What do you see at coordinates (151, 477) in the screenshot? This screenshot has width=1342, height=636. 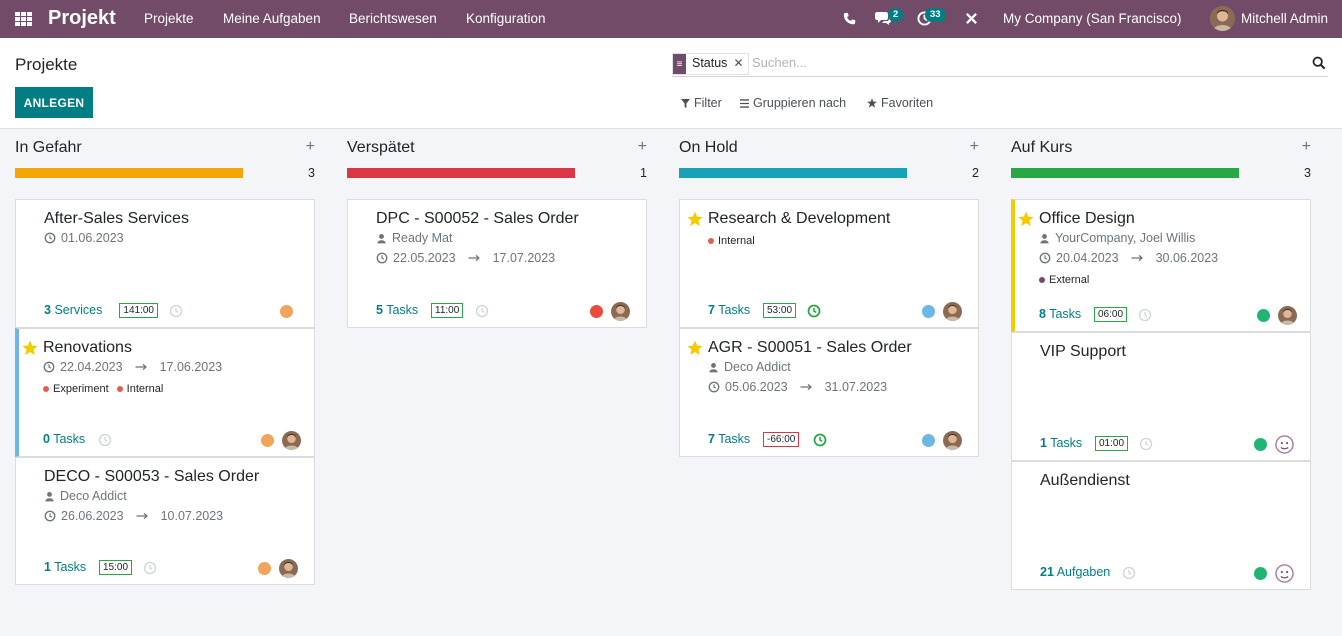 I see `card-title: DECO - S00053 - Sales Order` at bounding box center [151, 477].